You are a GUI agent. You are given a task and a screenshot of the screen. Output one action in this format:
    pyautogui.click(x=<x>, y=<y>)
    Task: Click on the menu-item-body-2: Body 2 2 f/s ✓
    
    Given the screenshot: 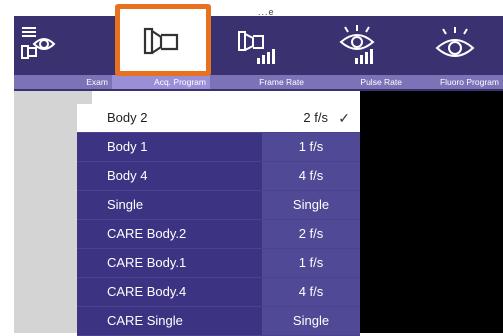 What is the action you would take?
    pyautogui.click(x=218, y=118)
    